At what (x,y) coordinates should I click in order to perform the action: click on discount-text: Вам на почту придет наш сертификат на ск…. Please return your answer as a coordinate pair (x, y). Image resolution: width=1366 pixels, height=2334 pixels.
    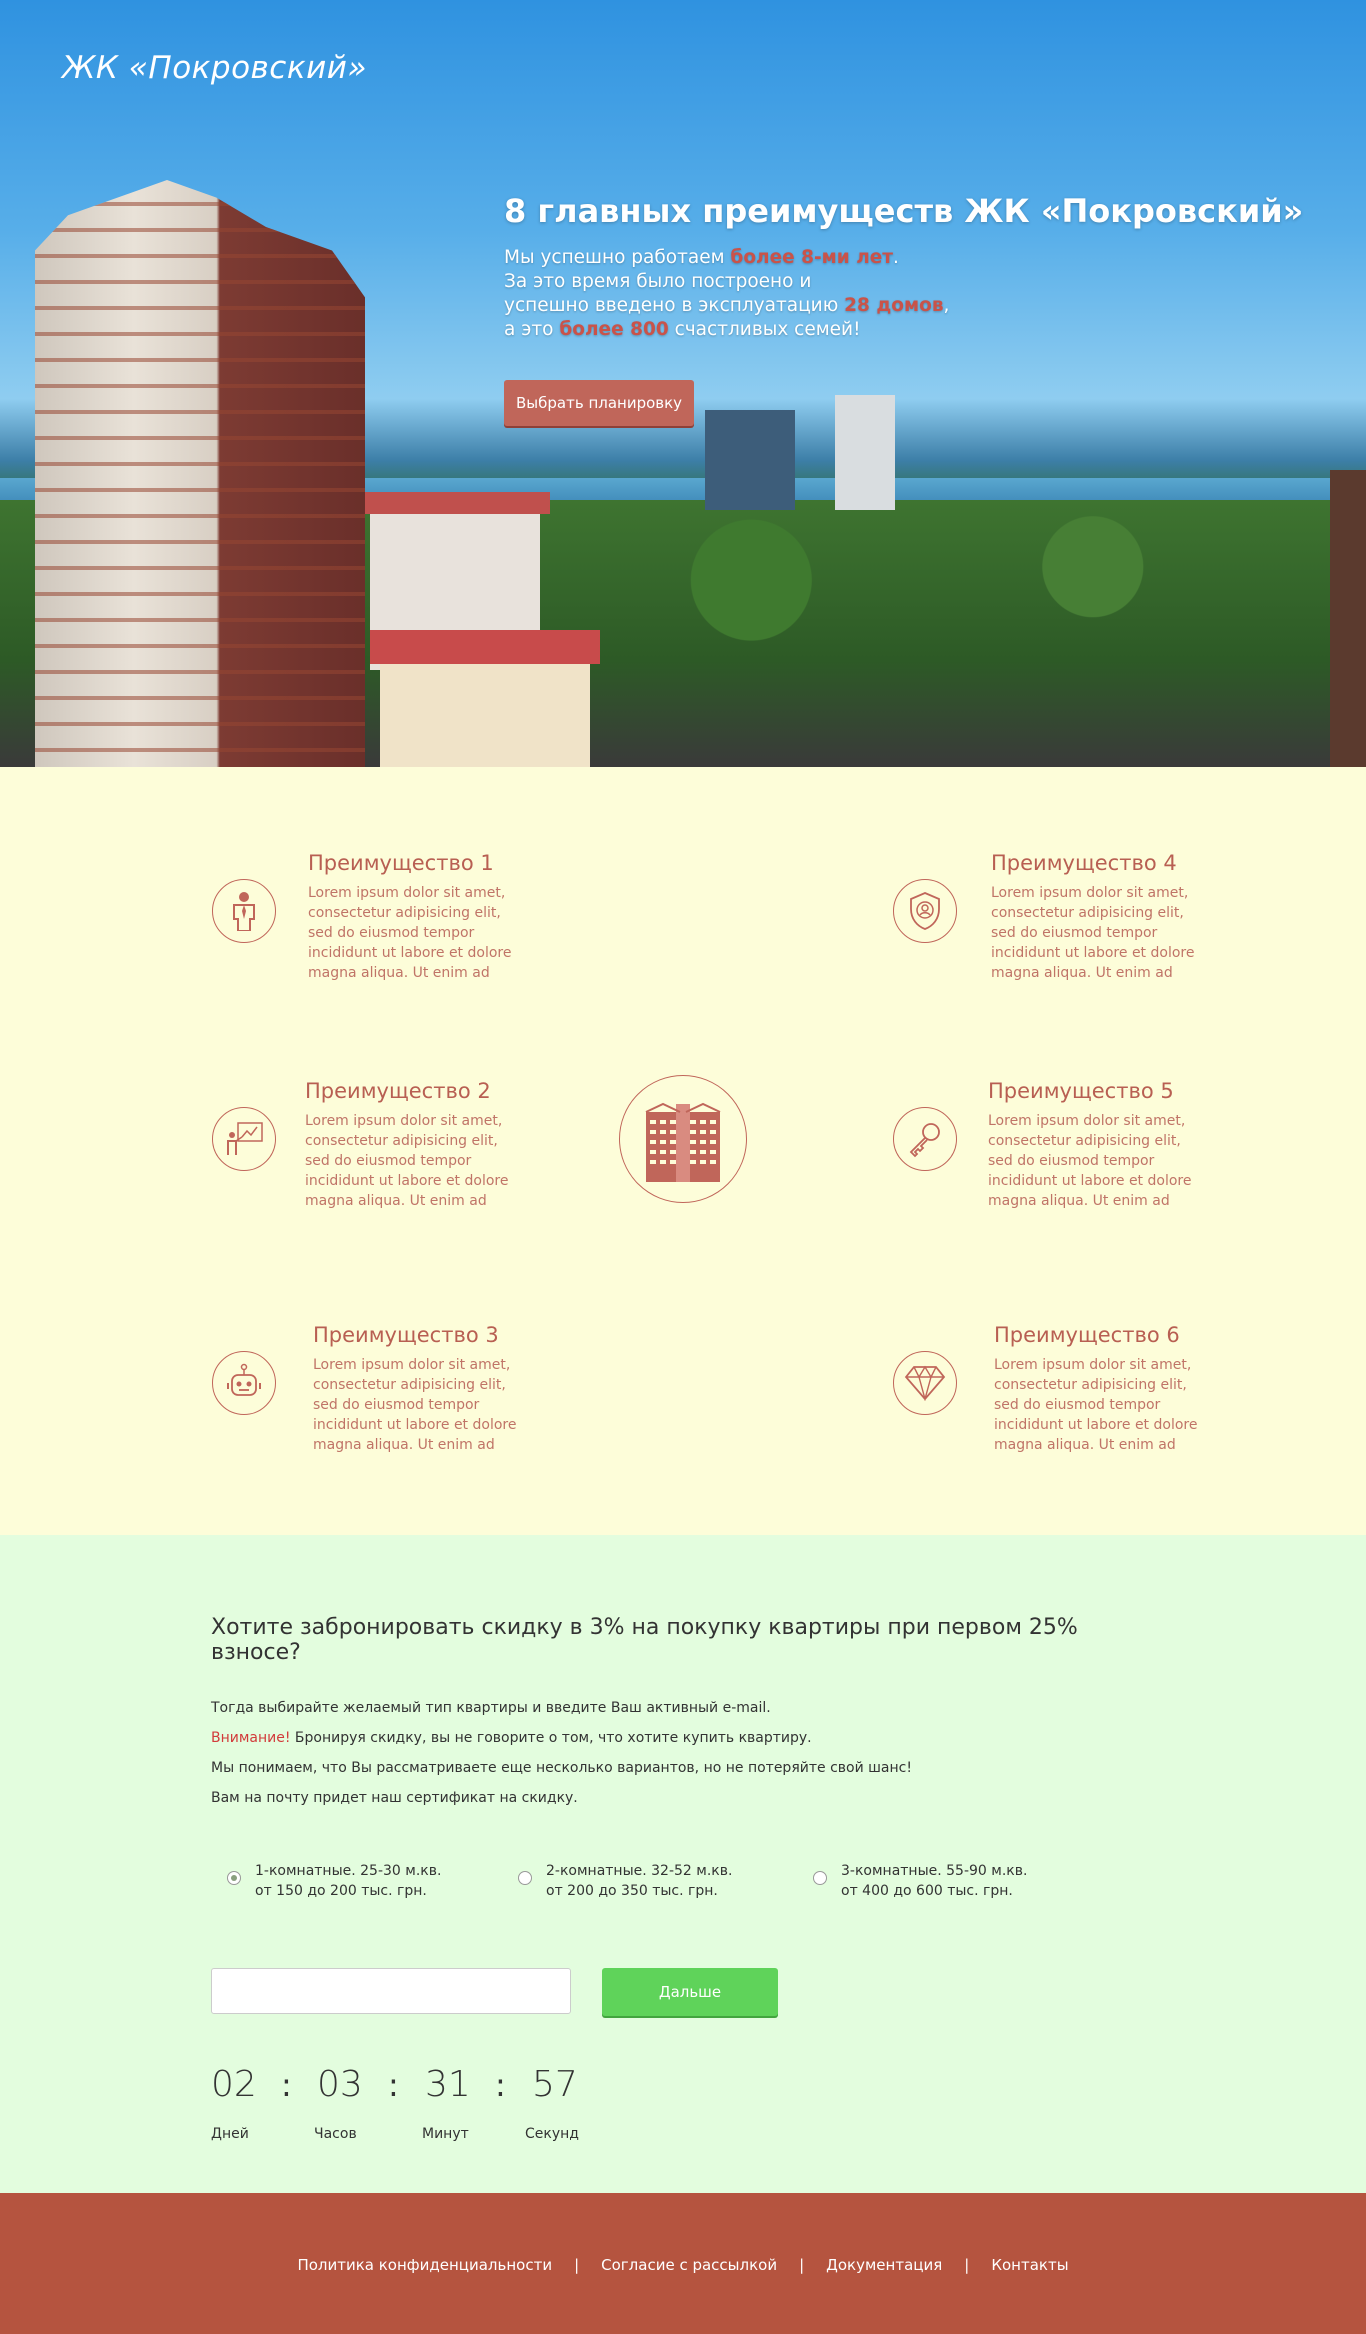
    Looking at the image, I should click on (394, 1798).